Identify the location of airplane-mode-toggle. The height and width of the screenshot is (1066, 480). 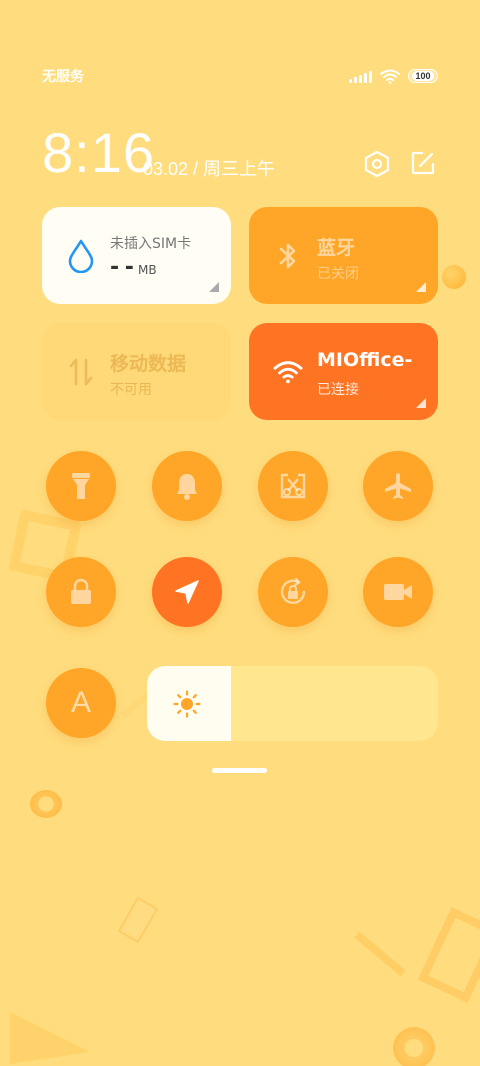
(398, 486).